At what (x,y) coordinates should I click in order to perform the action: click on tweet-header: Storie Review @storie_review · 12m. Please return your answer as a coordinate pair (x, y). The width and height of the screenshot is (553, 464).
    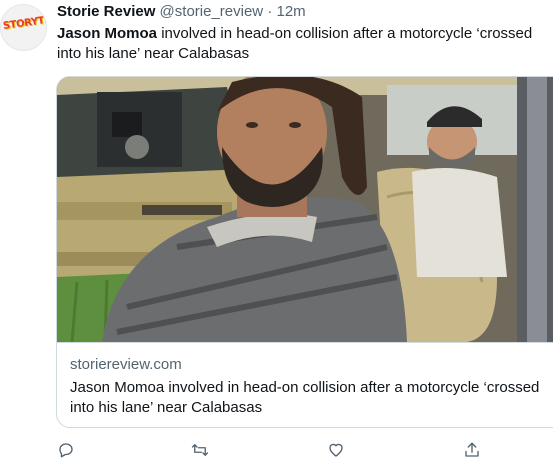
    Looking at the image, I should click on (181, 12).